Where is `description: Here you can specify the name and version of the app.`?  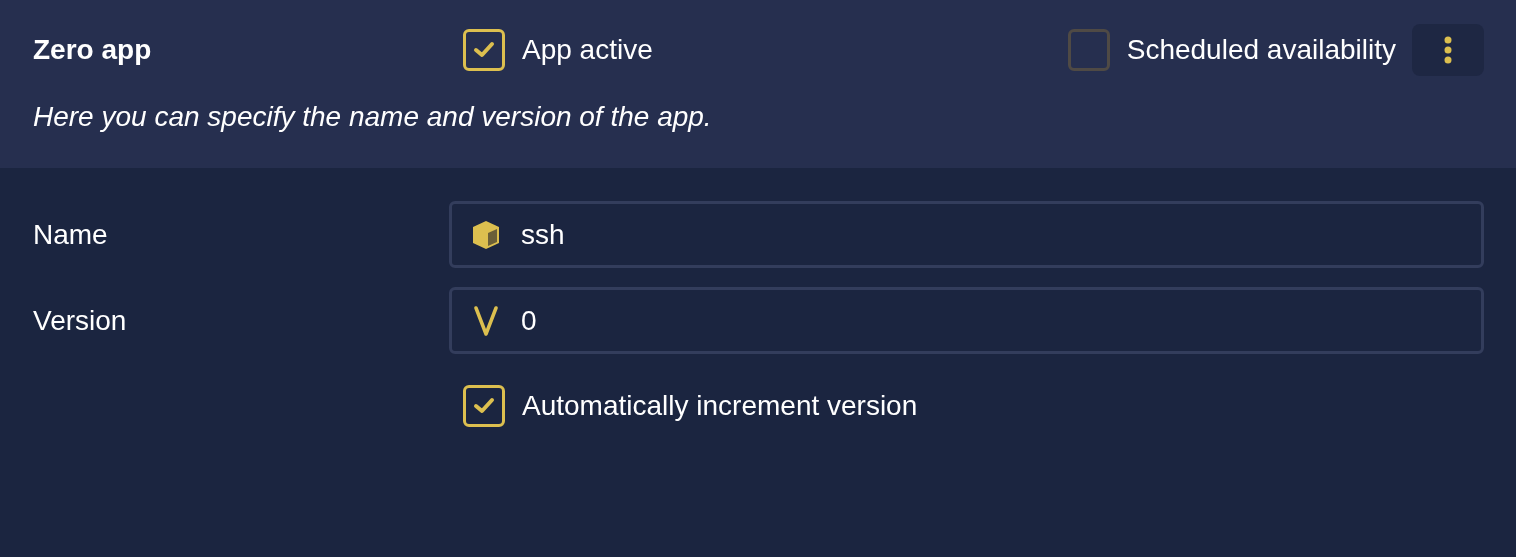
description: Here you can specify the name and version of the app. is located at coordinates (373, 117).